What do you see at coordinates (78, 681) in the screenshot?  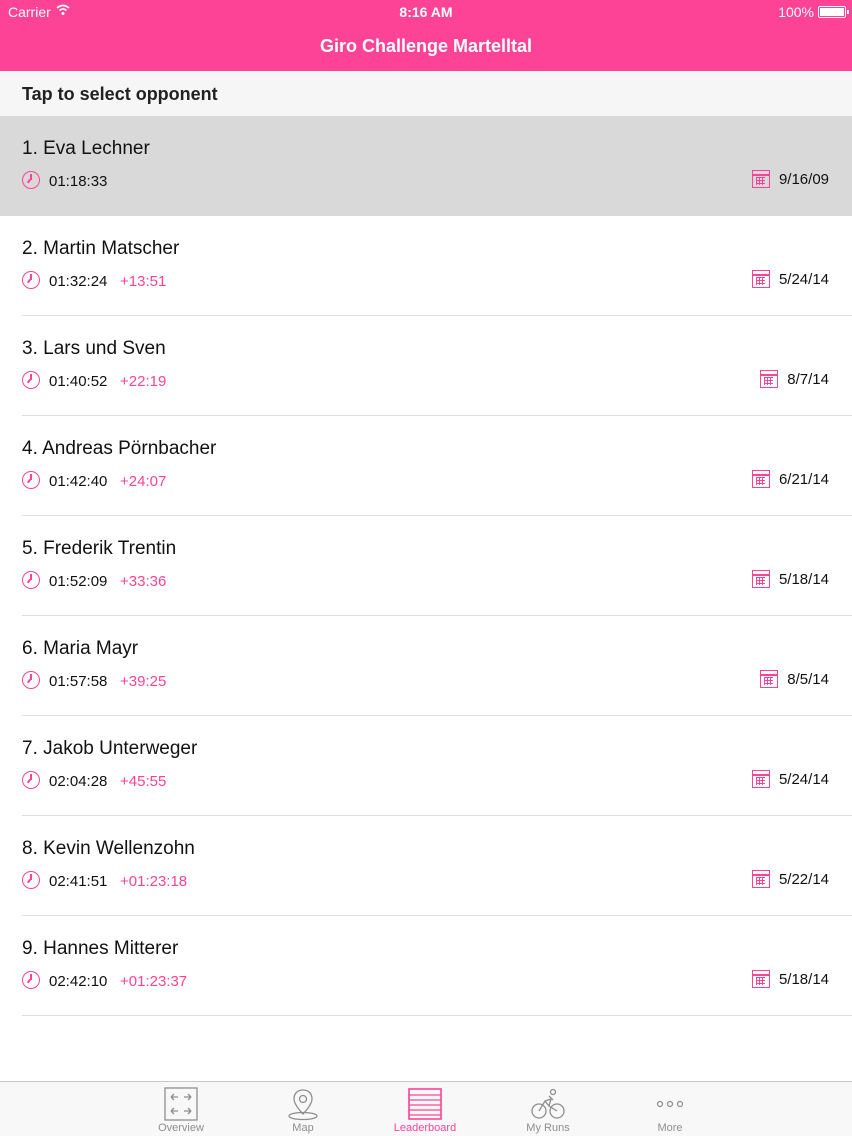 I see `run-time: 01:57:58` at bounding box center [78, 681].